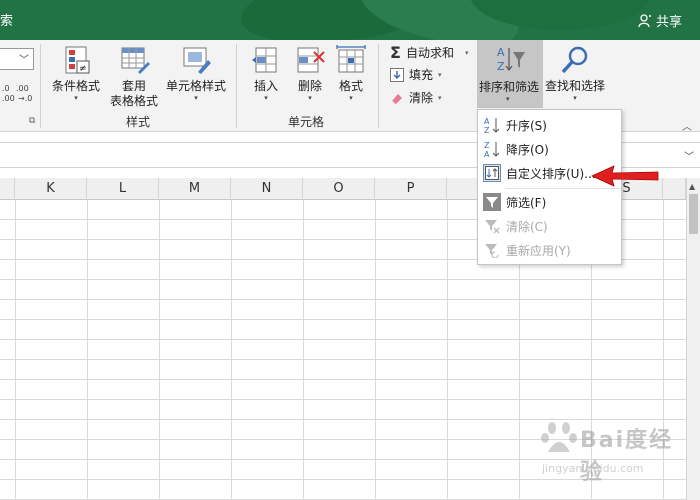 This screenshot has height=500, width=700. I want to click on baidu-watermark: Bai度经验 jingyan.baidu.com, so click(612, 453).